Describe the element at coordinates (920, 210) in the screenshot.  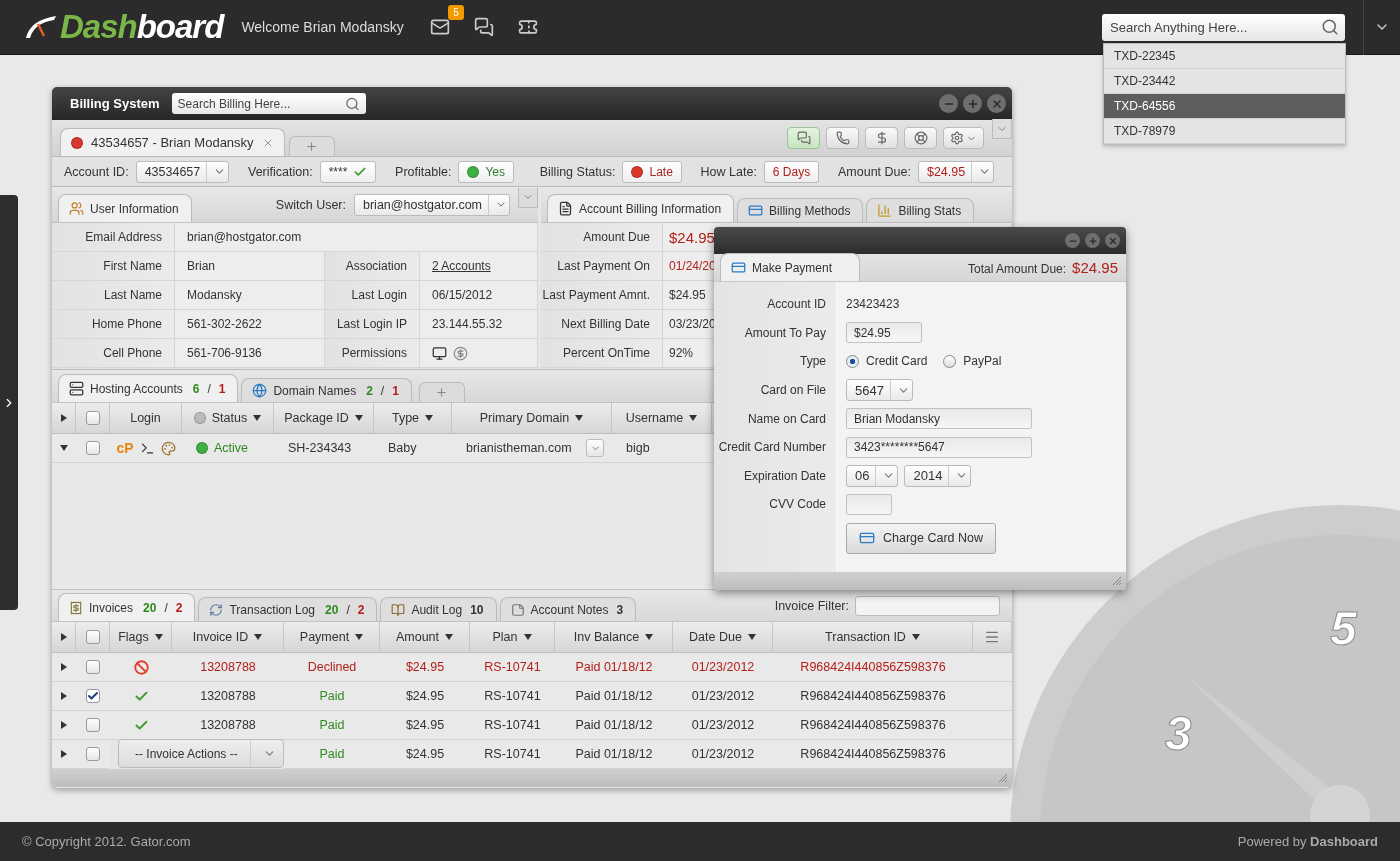
I see `section-tab: Billing Stats` at that location.